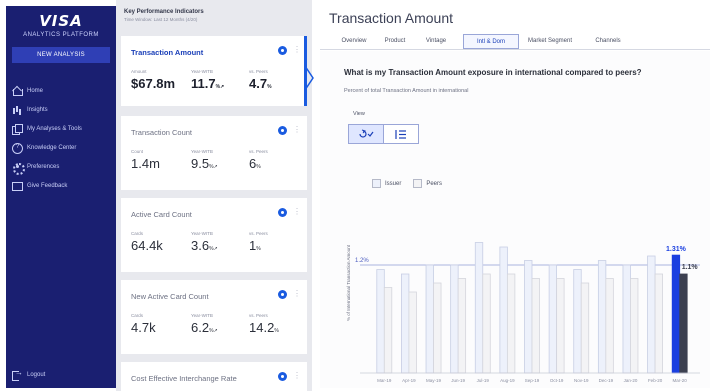 The width and height of the screenshot is (710, 391). Describe the element at coordinates (61, 90) in the screenshot. I see `sidebar-item-home: Home` at that location.